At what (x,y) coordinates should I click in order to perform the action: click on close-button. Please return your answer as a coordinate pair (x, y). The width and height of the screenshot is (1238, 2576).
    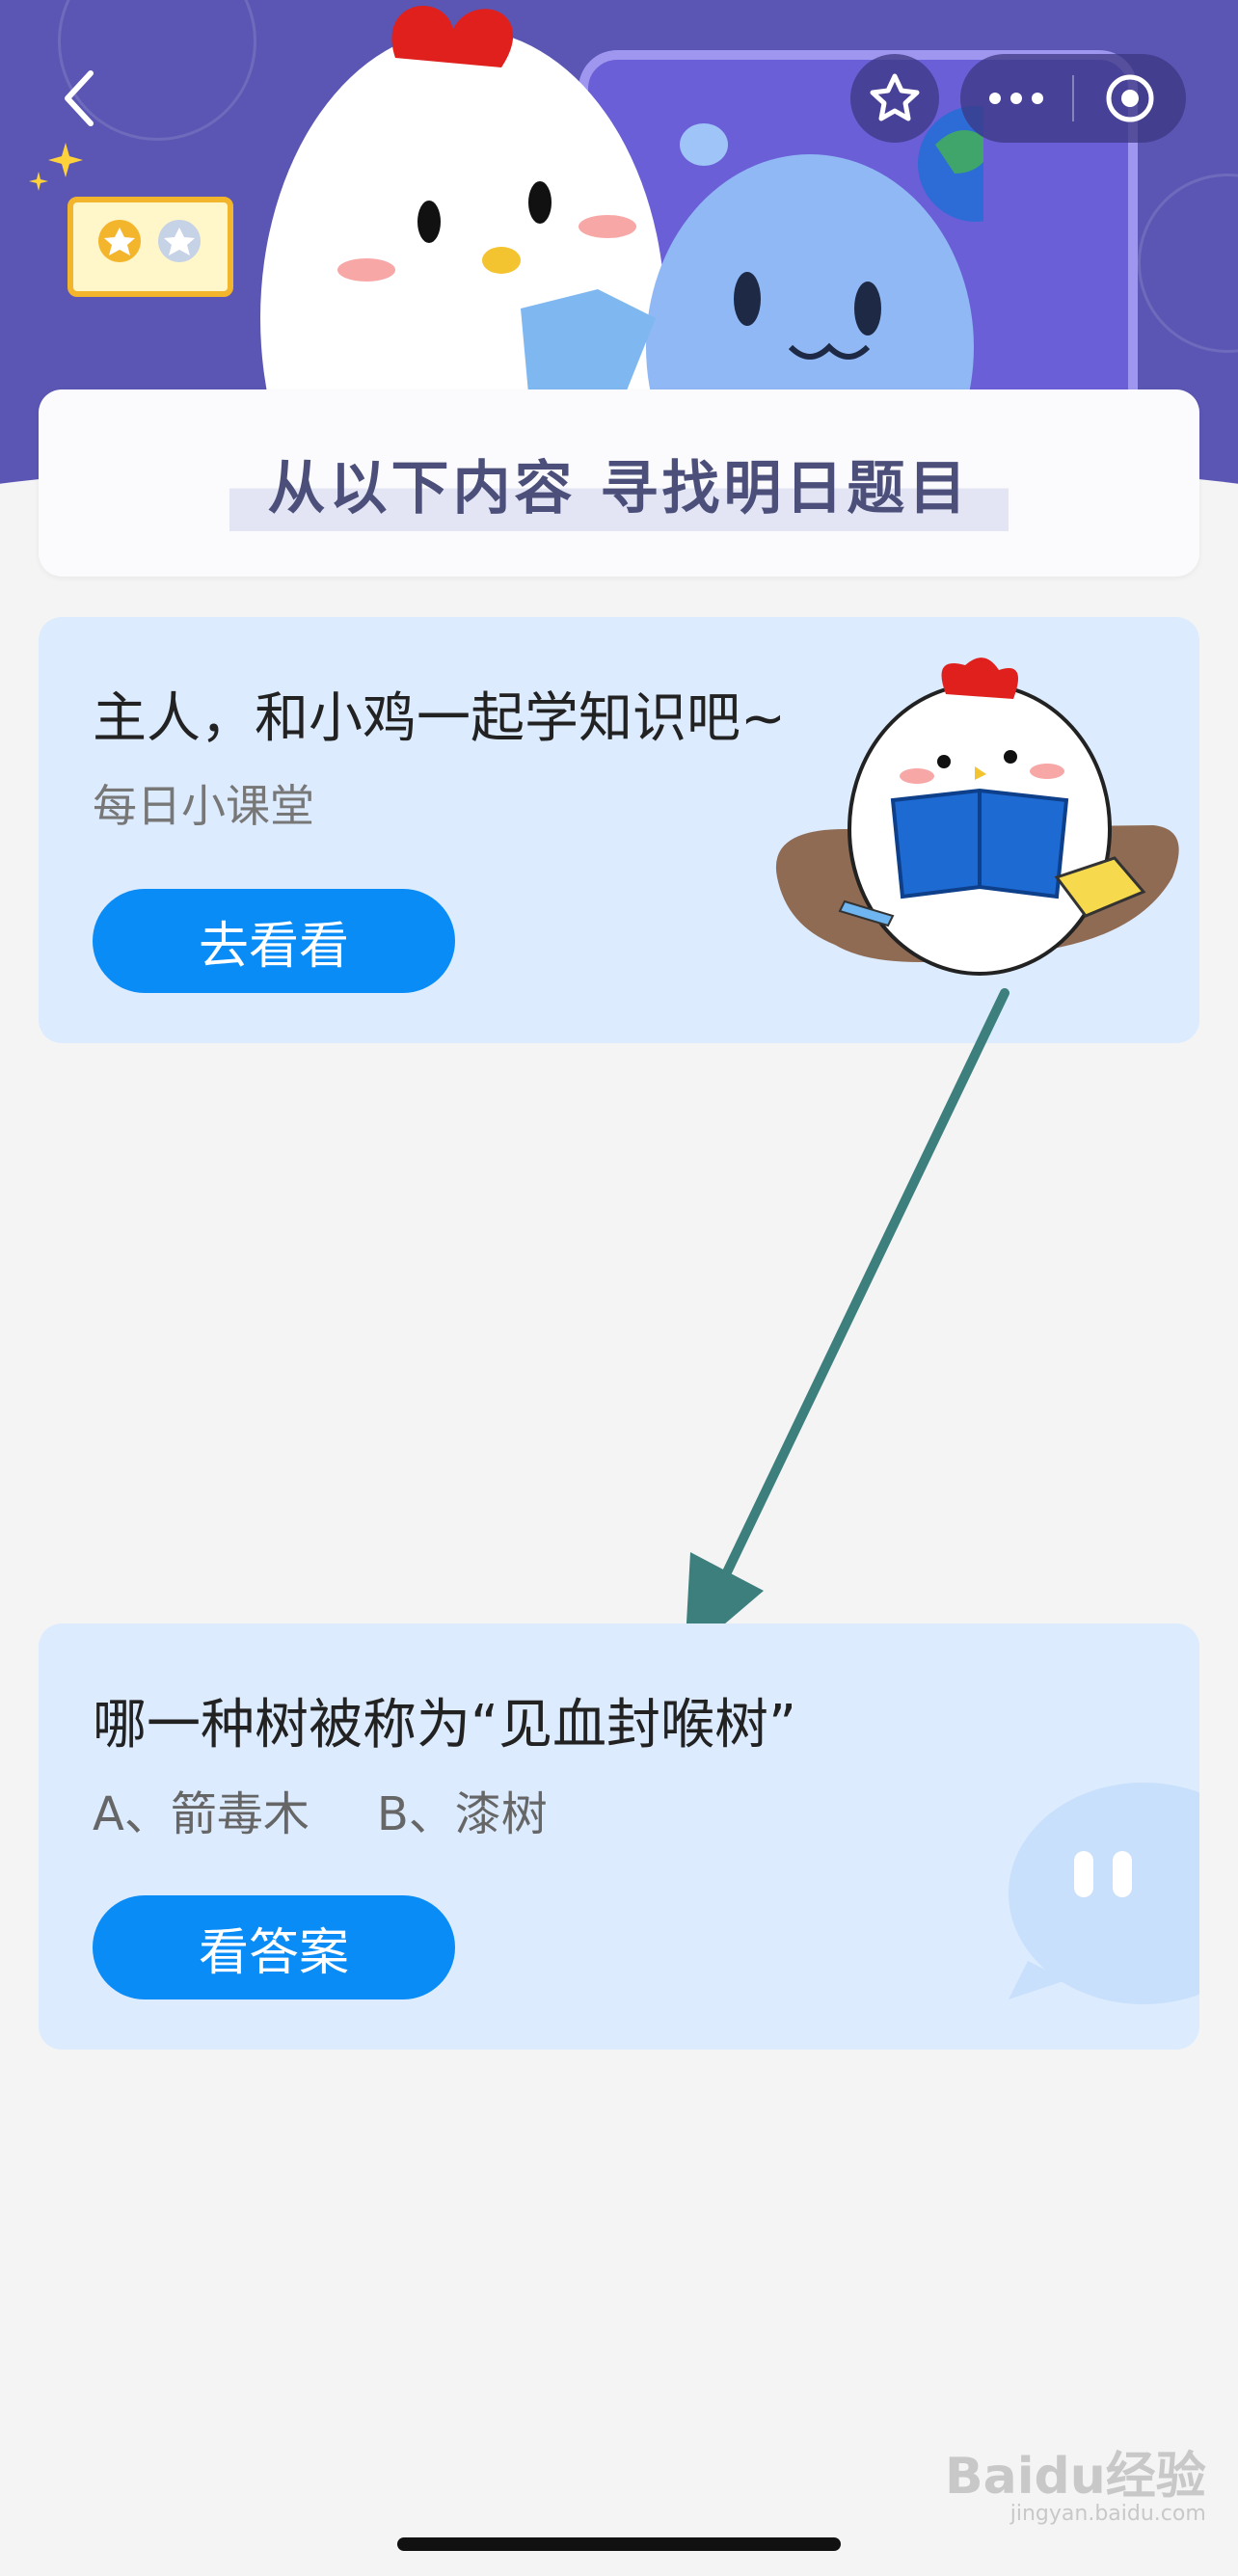
    Looking at the image, I should click on (1130, 99).